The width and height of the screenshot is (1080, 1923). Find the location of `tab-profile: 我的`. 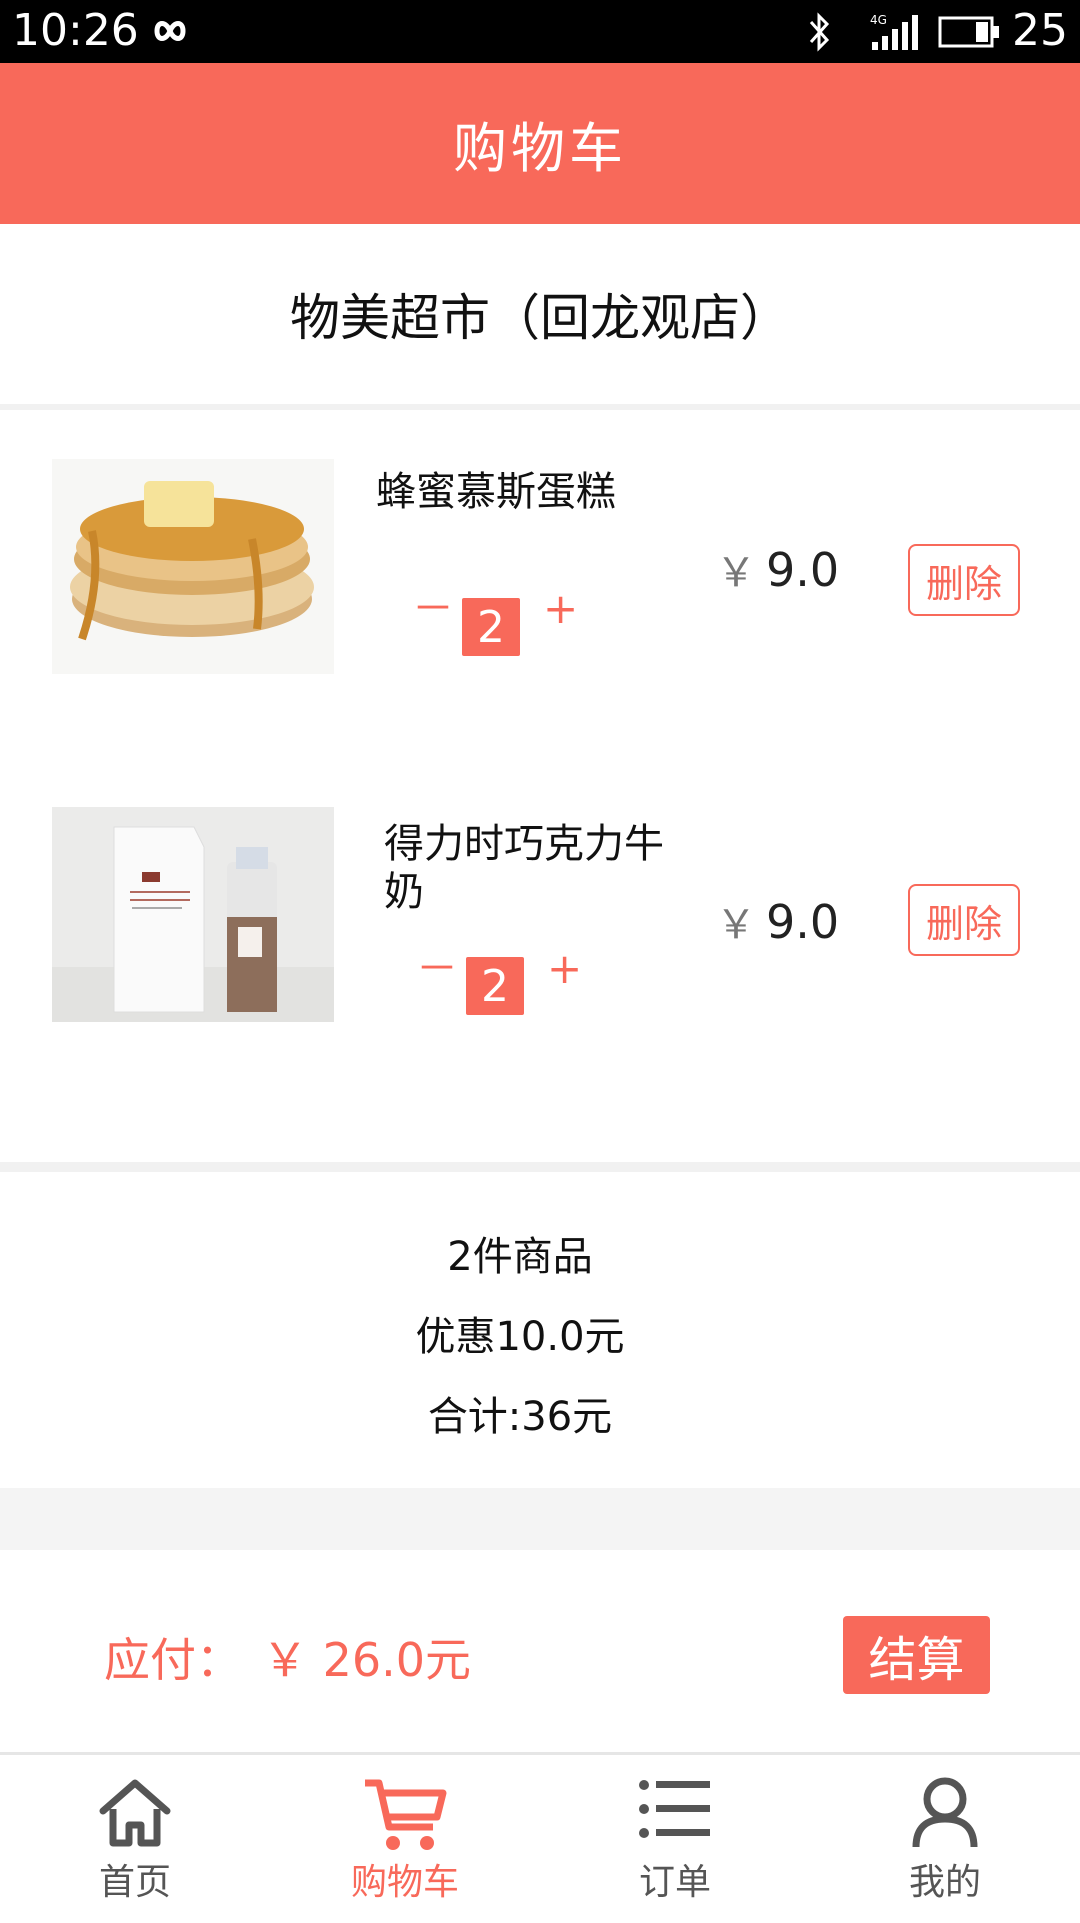

tab-profile: 我的 is located at coordinates (945, 1839).